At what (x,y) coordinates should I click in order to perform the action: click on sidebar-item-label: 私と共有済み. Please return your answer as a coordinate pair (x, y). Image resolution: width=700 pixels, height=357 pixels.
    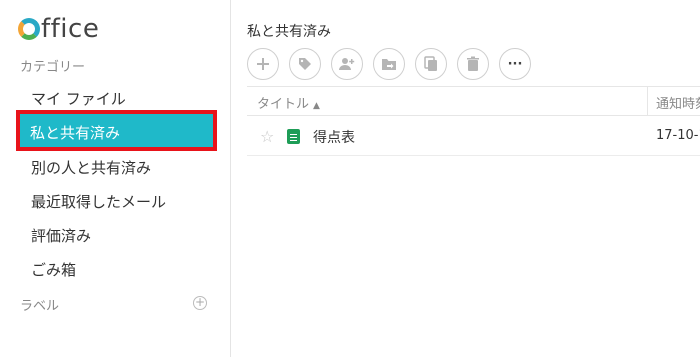
    Looking at the image, I should click on (75, 133).